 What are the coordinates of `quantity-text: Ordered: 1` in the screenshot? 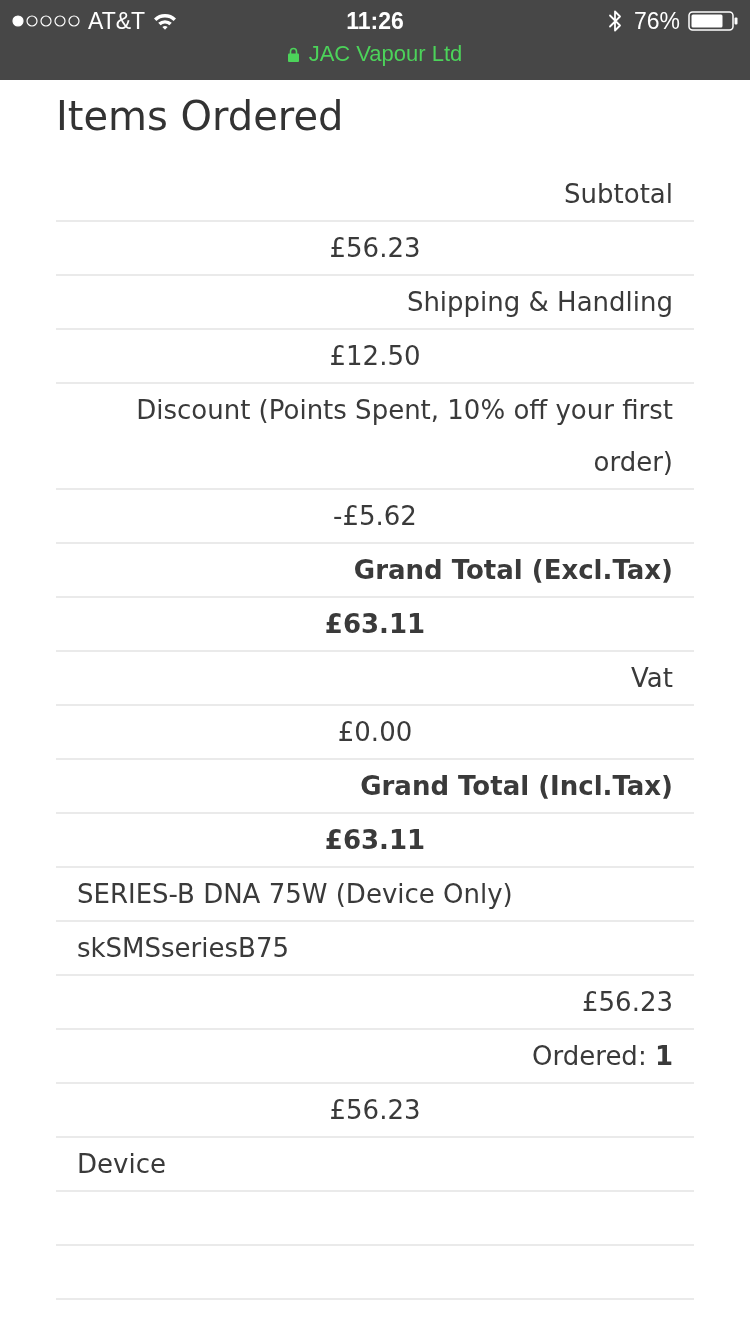 It's located at (602, 1056).